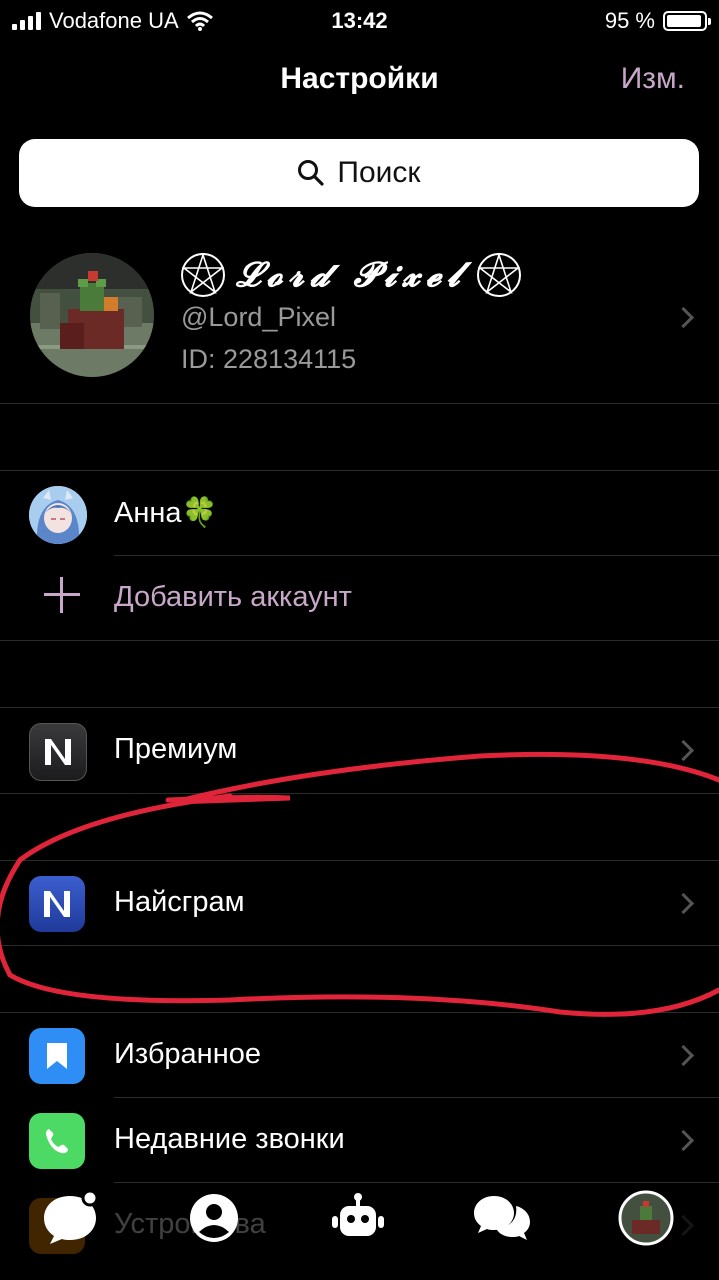 The image size is (719, 1280). What do you see at coordinates (629, 20) in the screenshot?
I see `battery-percent: 95 %` at bounding box center [629, 20].